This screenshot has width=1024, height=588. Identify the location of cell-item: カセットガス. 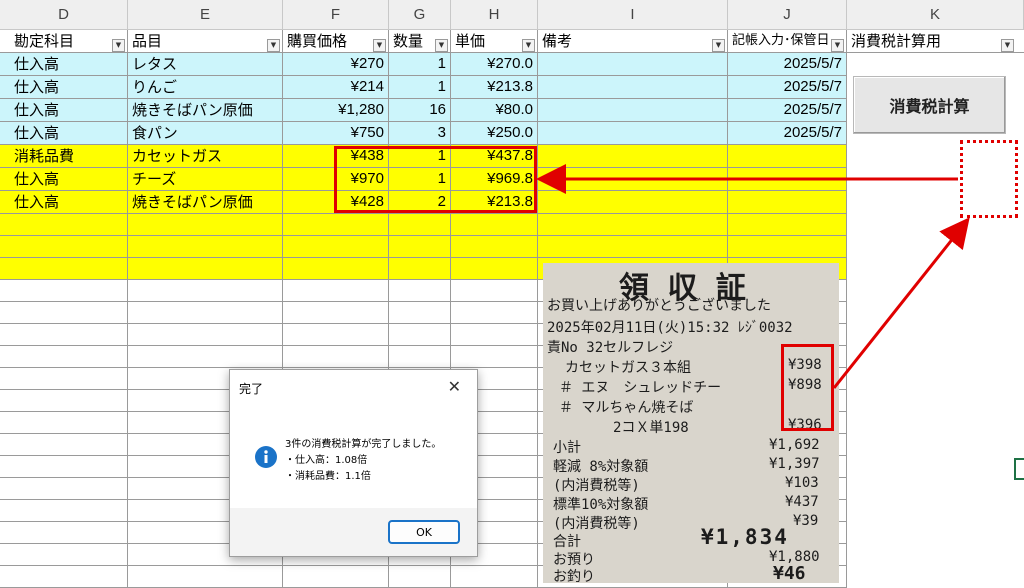
(205, 156).